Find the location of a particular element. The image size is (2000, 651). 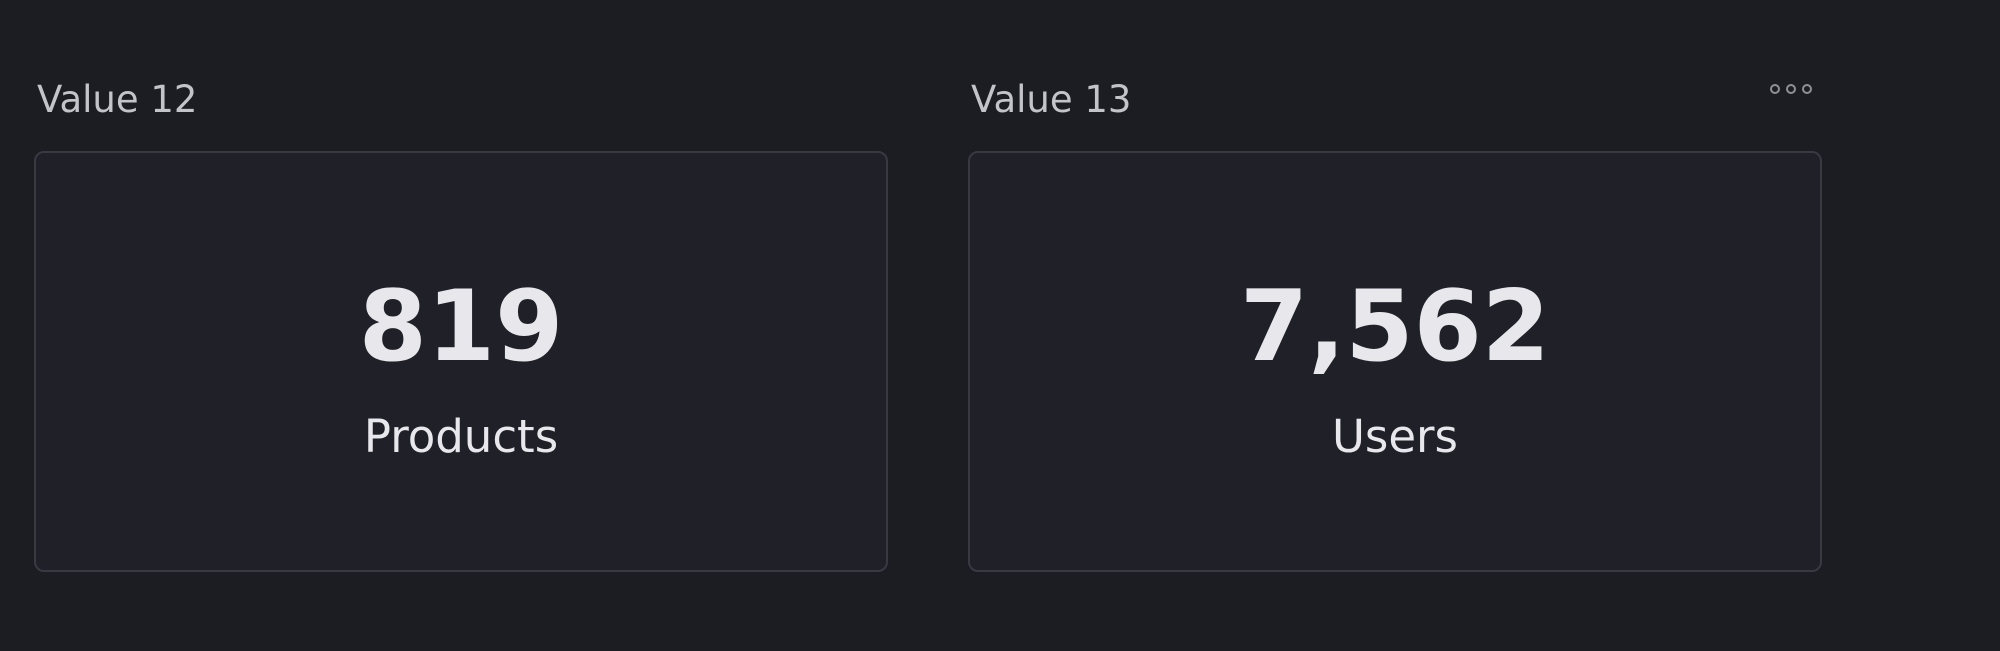

panel-title: Value 13 is located at coordinates (1051, 99).